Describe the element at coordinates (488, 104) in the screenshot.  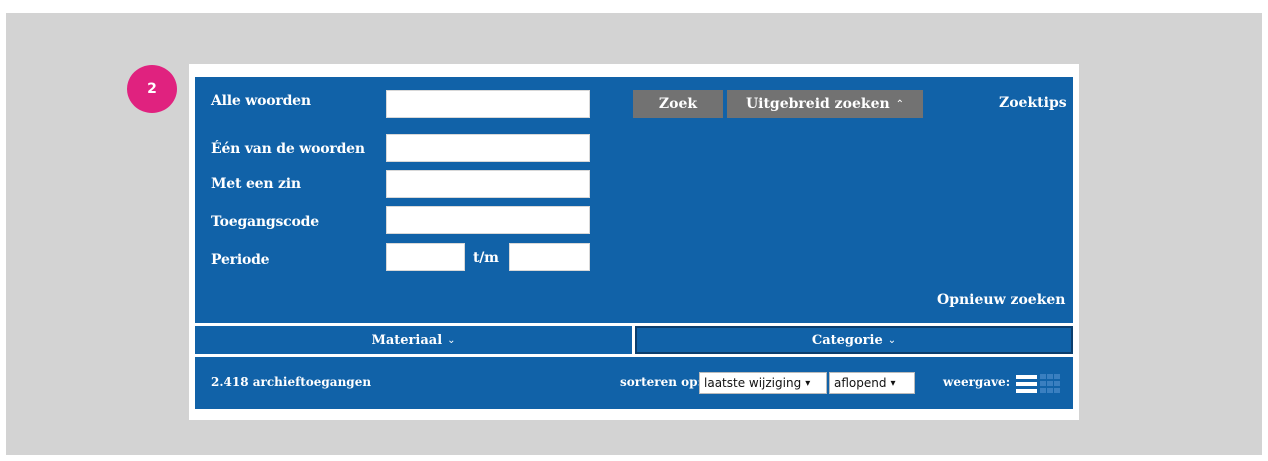
I see `all-words-input` at that location.